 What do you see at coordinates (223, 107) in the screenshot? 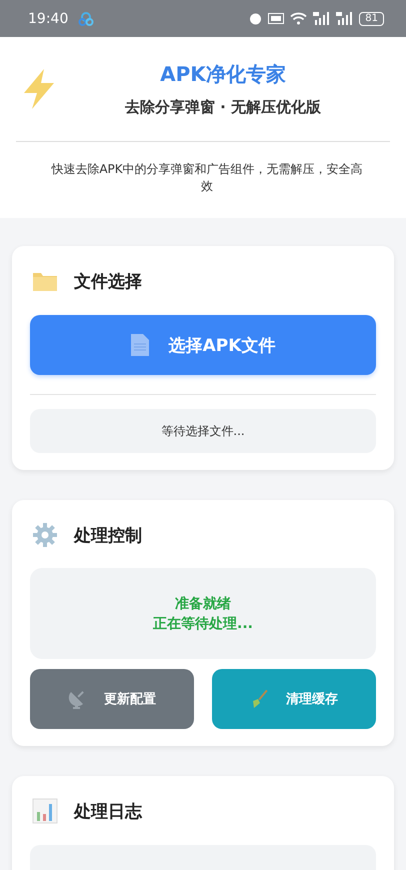
I see `app-subtitle: 去除分享弹窗 · 无解压优化版` at bounding box center [223, 107].